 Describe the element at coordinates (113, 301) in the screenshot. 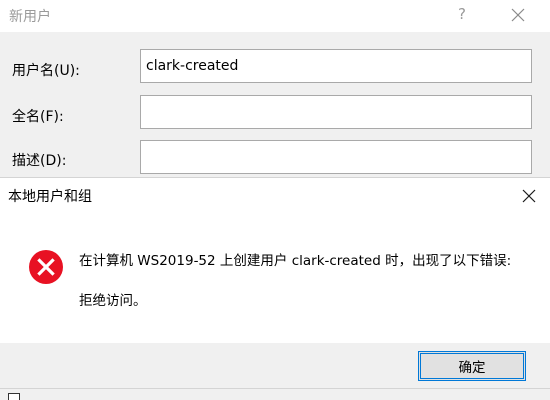

I see `error-detail: 拒绝访问。` at that location.